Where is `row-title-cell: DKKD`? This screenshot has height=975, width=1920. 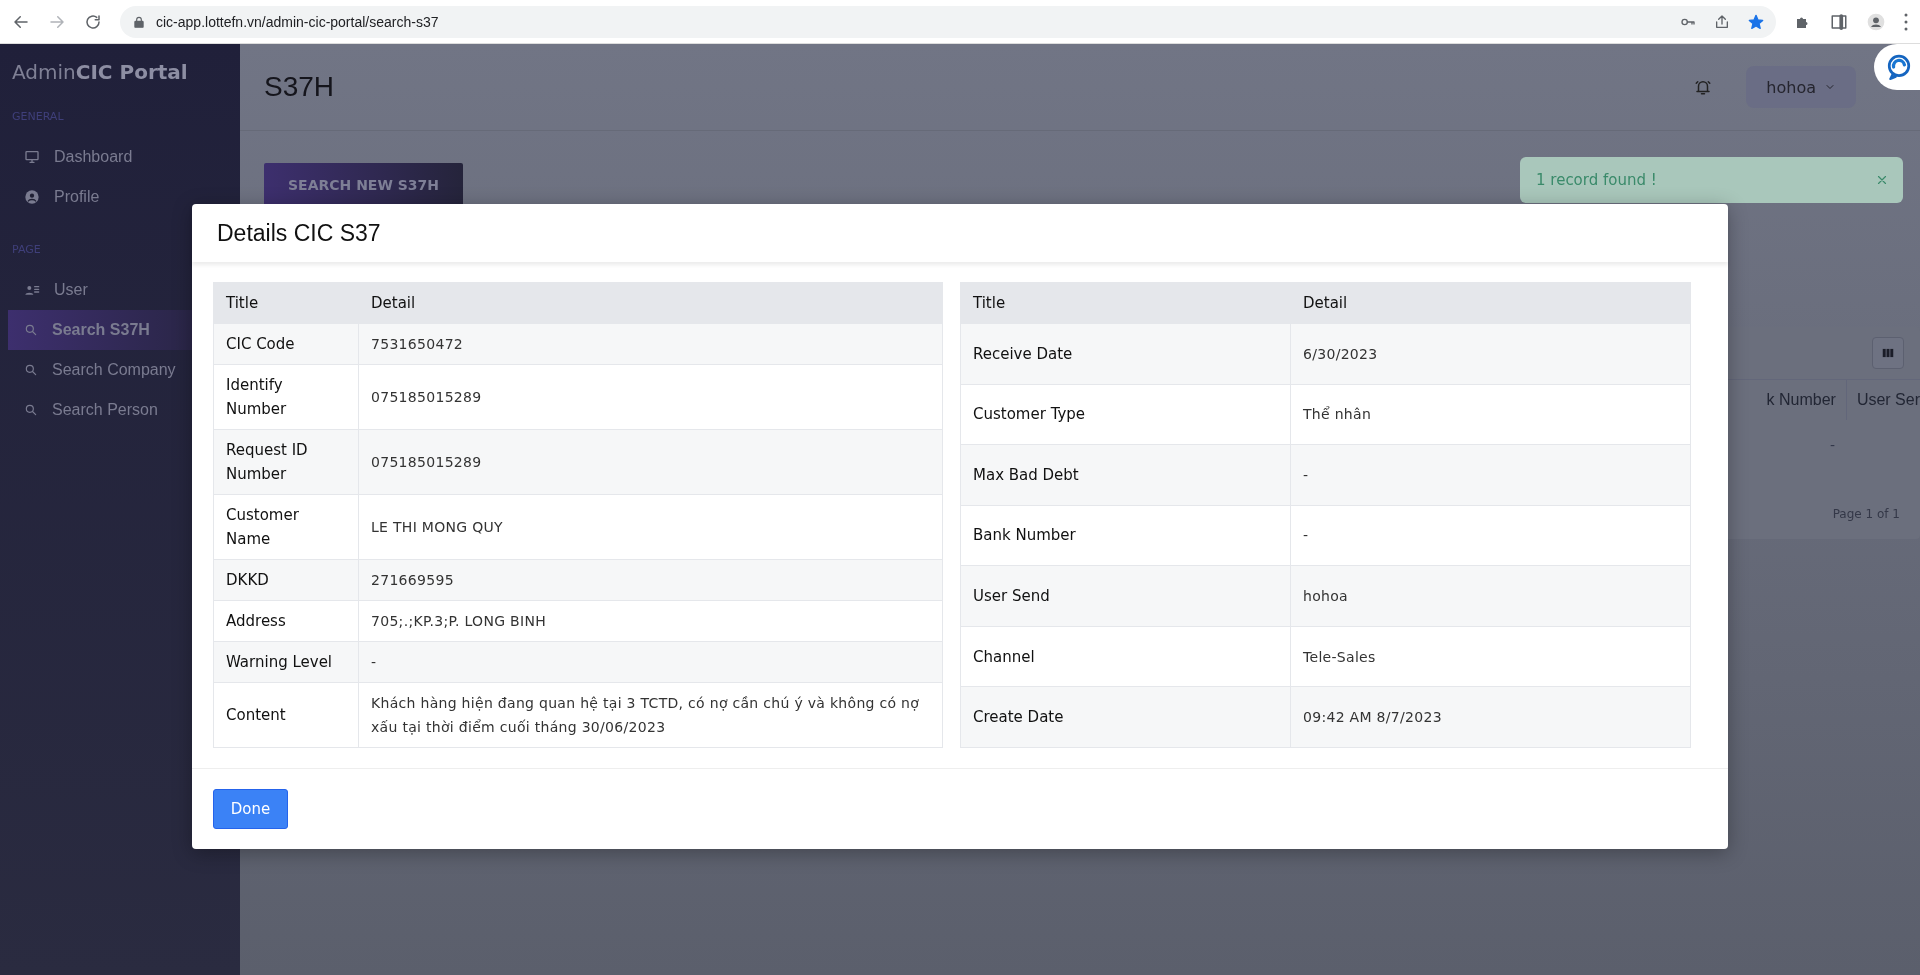
row-title-cell: DKKD is located at coordinates (286, 580).